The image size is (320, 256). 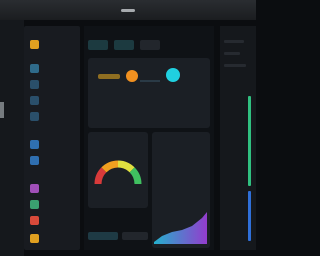 What do you see at coordinates (150, 45) in the screenshot?
I see `tab-reports` at bounding box center [150, 45].